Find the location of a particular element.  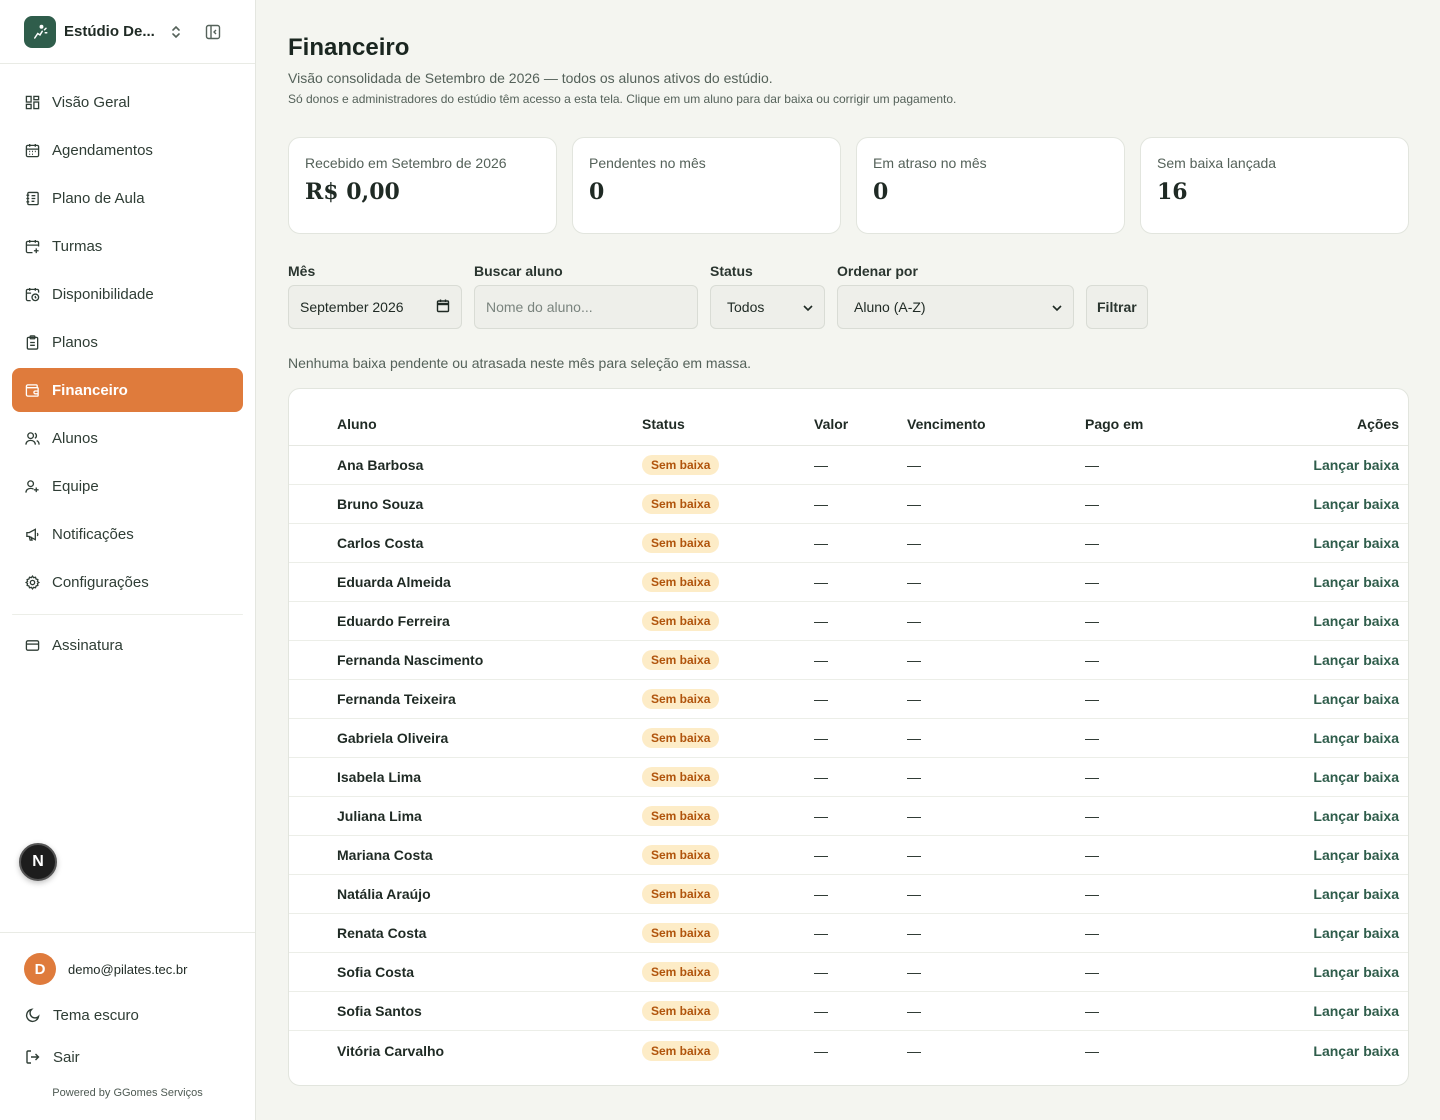

sidebar-item-equipe: Equipe is located at coordinates (127, 486).